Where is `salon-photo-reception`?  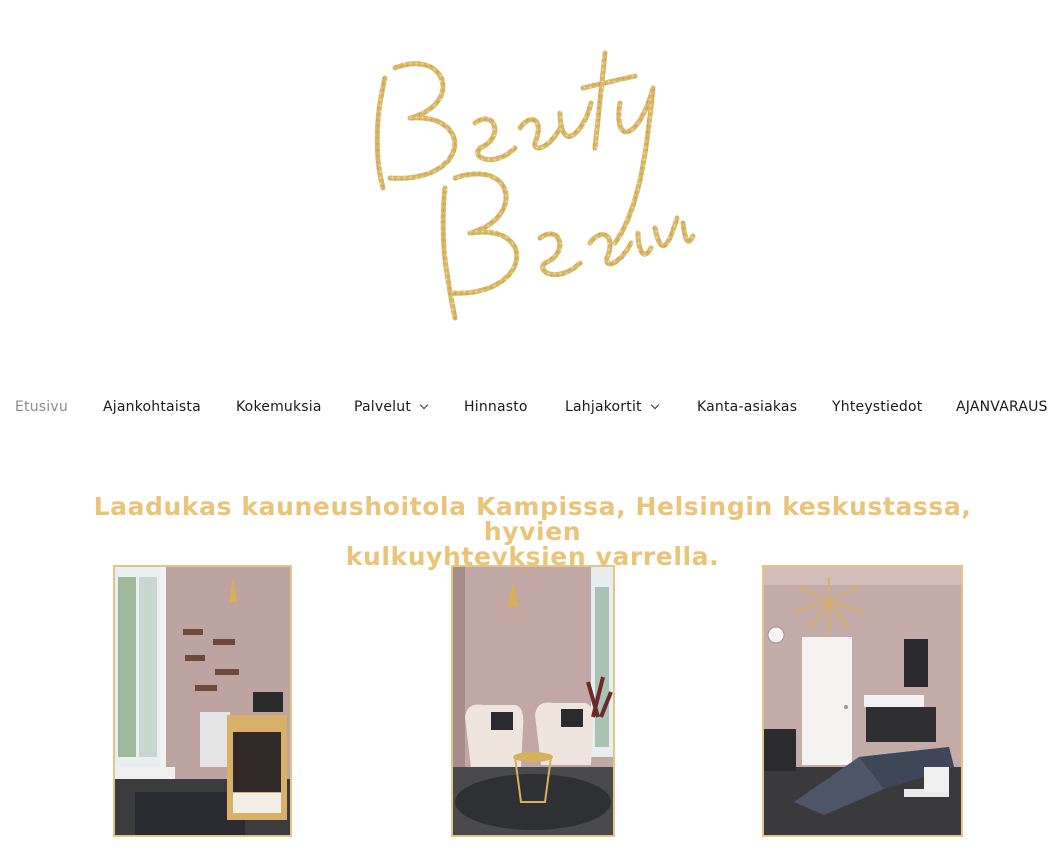 salon-photo-reception is located at coordinates (202, 701).